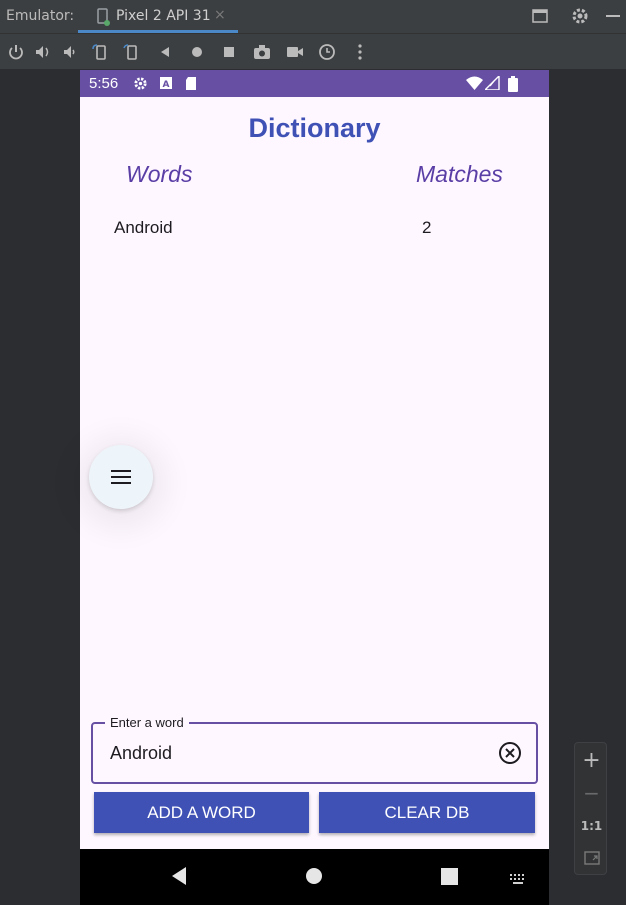 This screenshot has height=905, width=626. What do you see at coordinates (99, 52) in the screenshot?
I see `rotate-left-icon` at bounding box center [99, 52].